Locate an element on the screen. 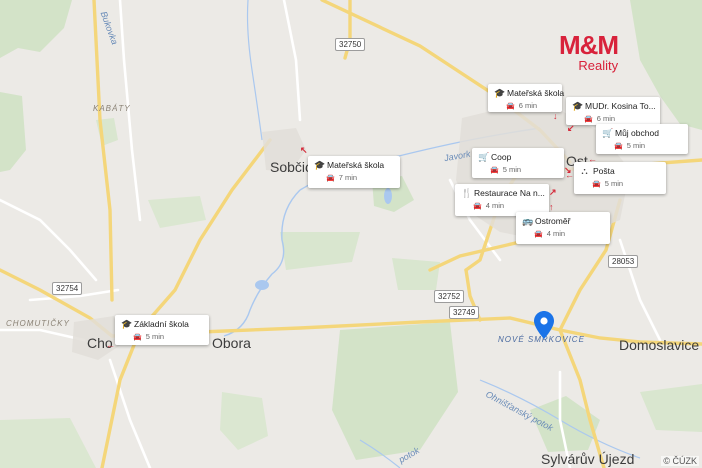  logo-subtitle-text: Reality is located at coordinates (598, 65).